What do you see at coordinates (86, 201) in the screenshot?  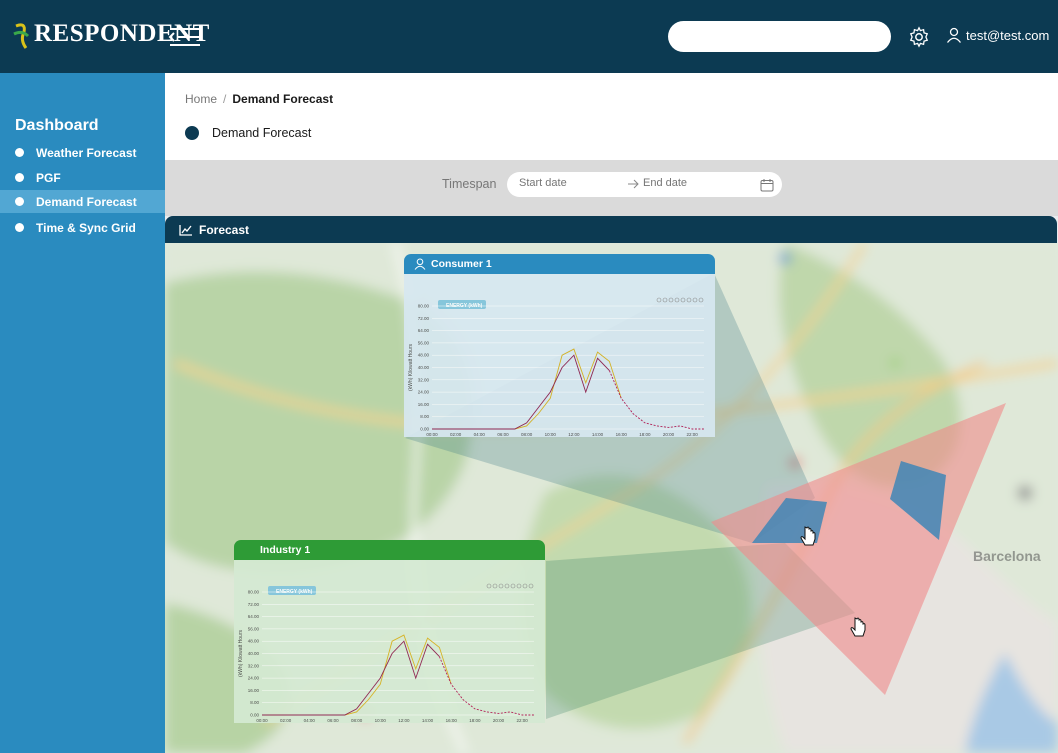 I see `sidebar-item-label: Demand Forecast` at bounding box center [86, 201].